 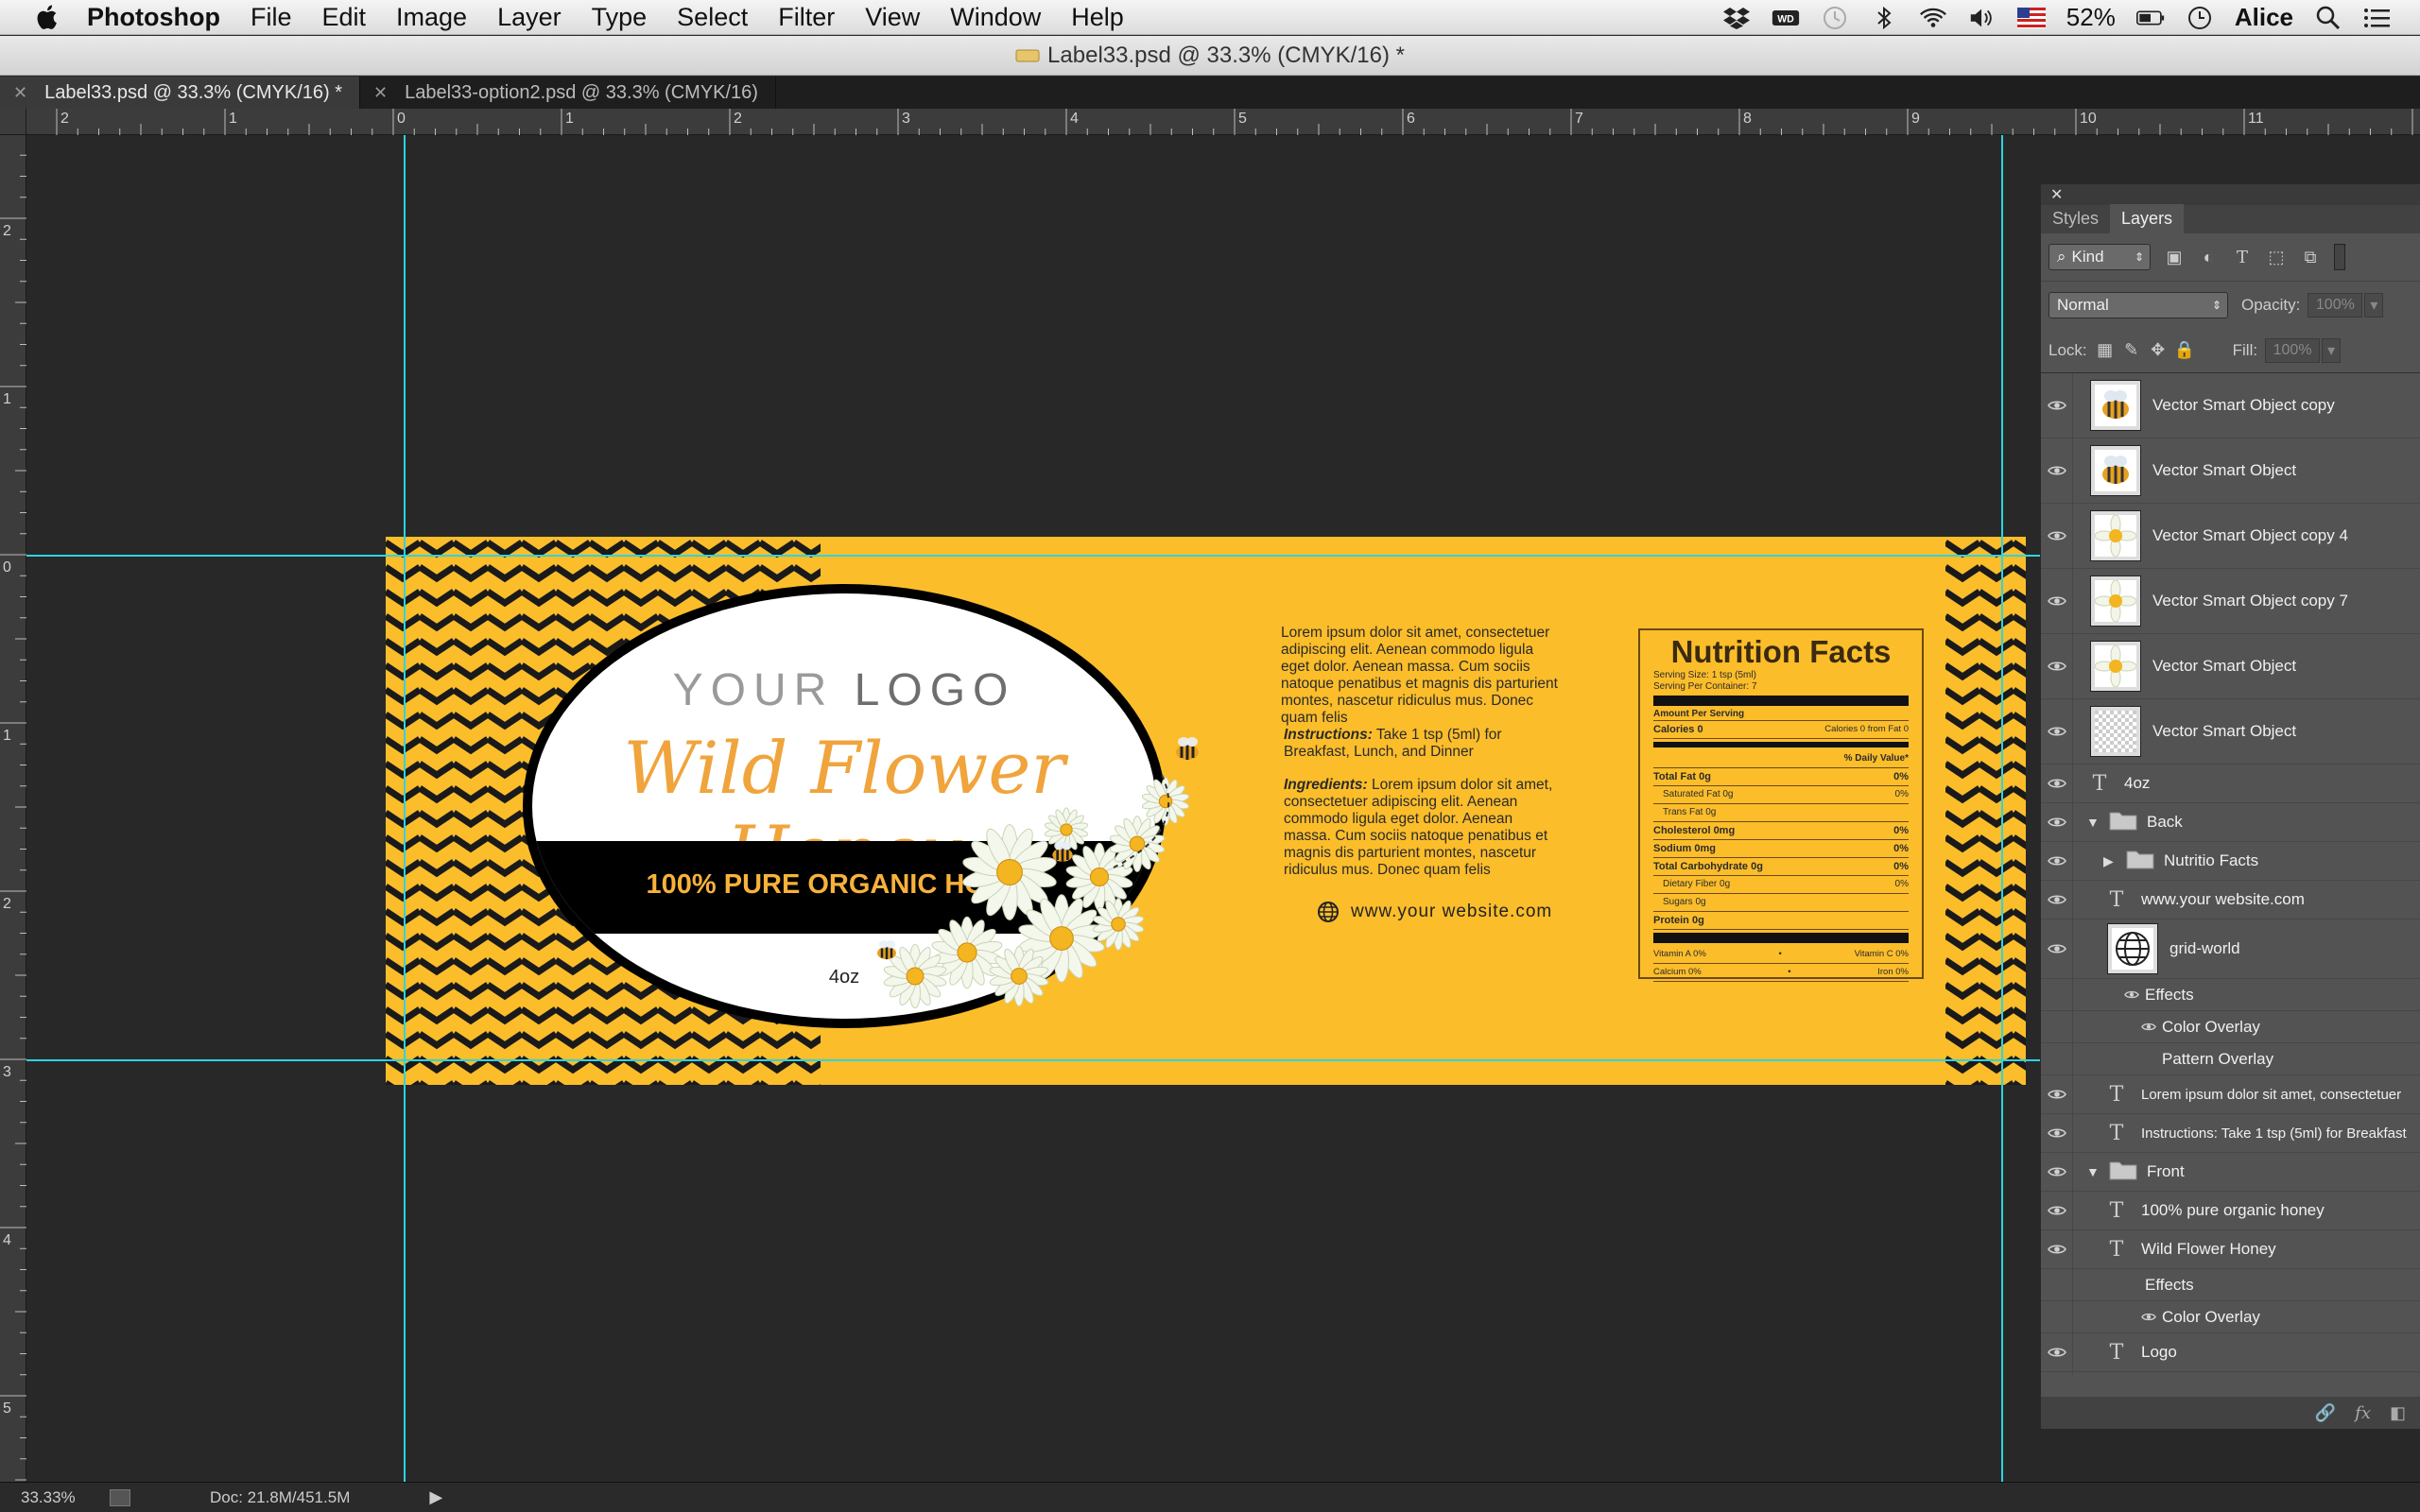 What do you see at coordinates (13, 808) in the screenshot?
I see `vertical-ruler: 2 1 0 1 2 3 4 5` at bounding box center [13, 808].